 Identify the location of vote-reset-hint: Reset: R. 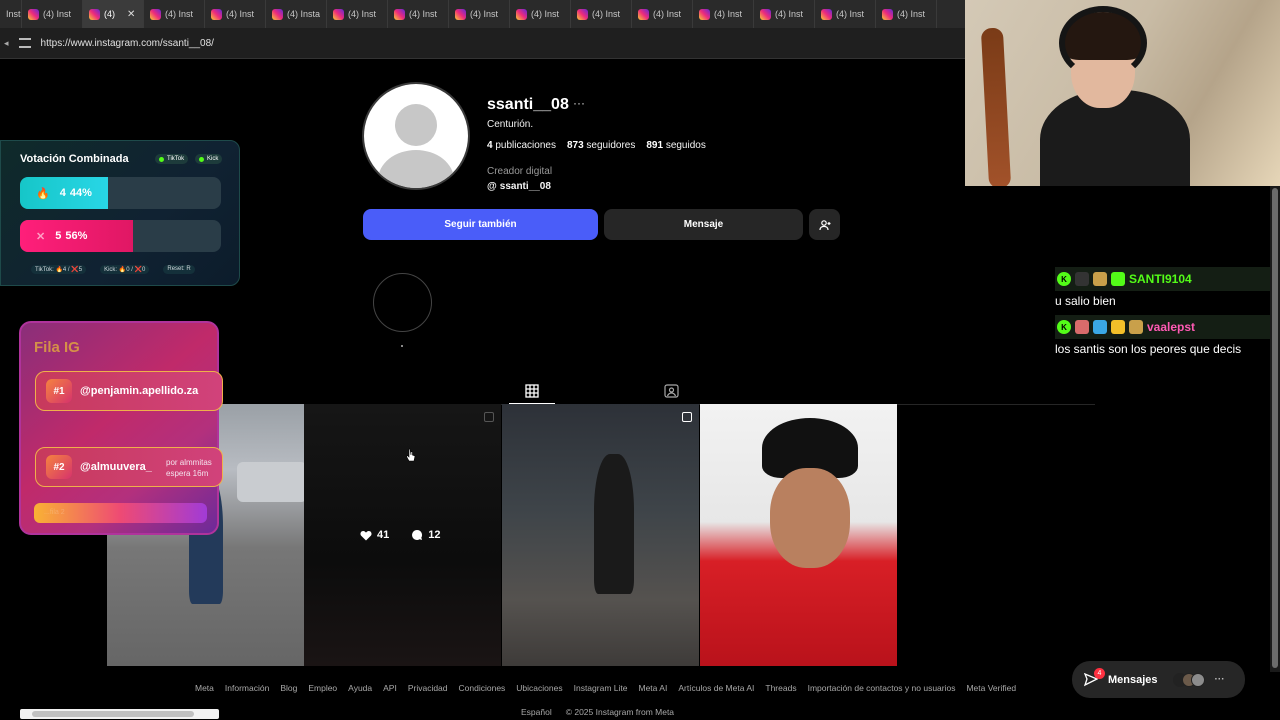
(179, 269).